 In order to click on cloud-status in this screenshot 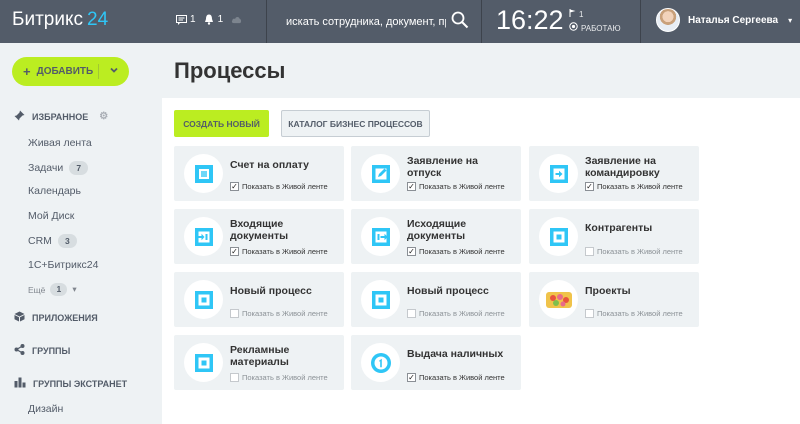, I will do `click(236, 19)`.